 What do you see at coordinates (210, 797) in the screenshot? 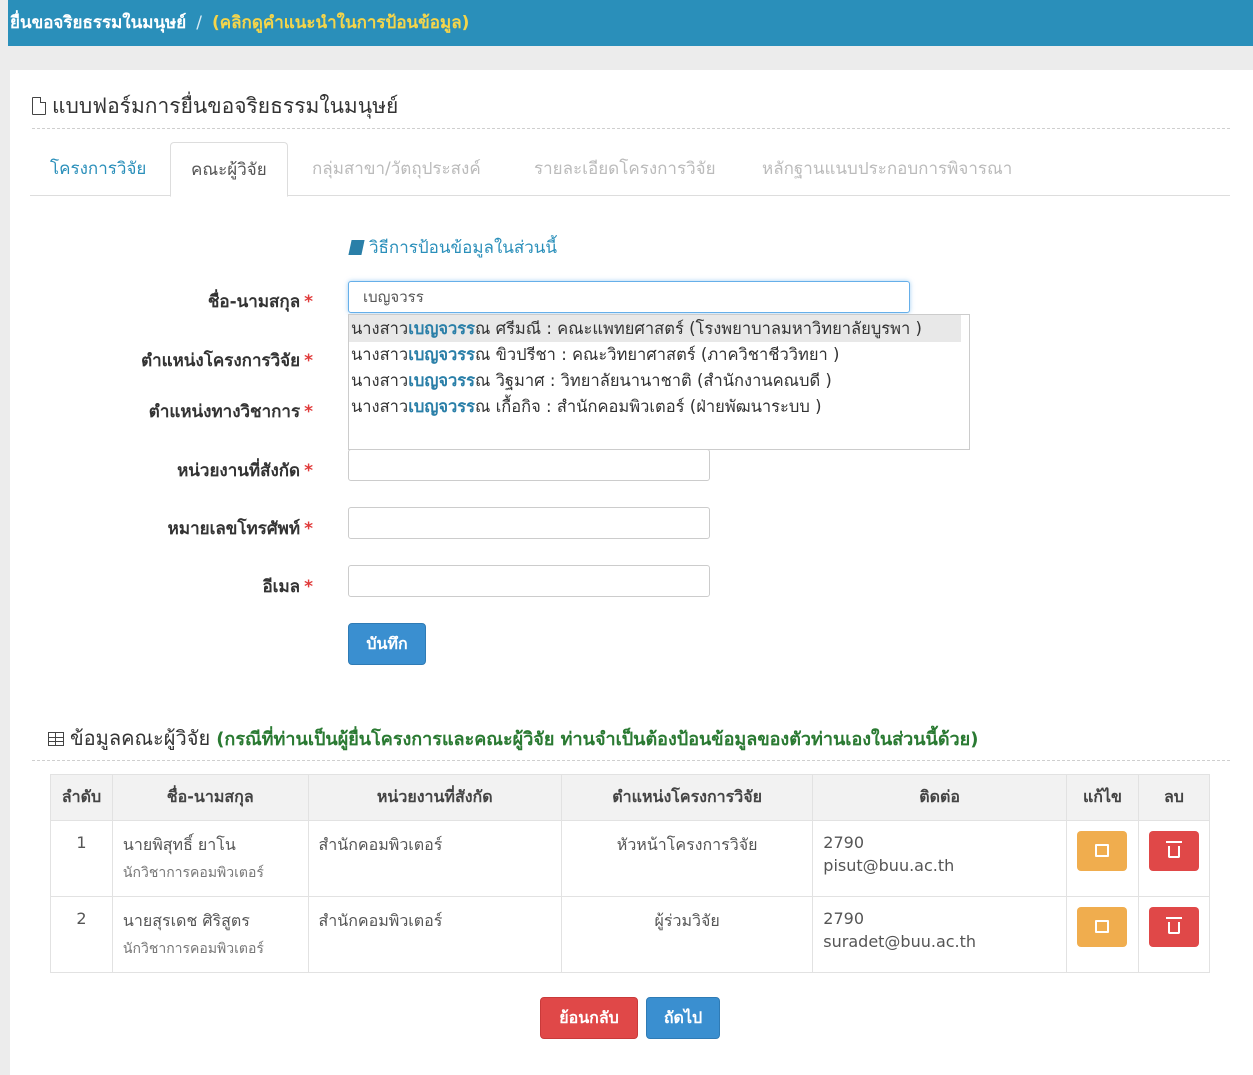
I see `col-name: ชื่อ-นามสกุล` at bounding box center [210, 797].